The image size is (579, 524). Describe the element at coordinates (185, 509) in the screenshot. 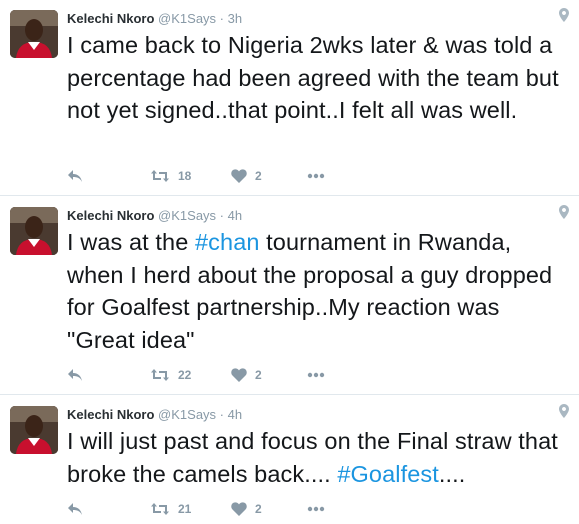

I see `retweet-count: 21` at that location.